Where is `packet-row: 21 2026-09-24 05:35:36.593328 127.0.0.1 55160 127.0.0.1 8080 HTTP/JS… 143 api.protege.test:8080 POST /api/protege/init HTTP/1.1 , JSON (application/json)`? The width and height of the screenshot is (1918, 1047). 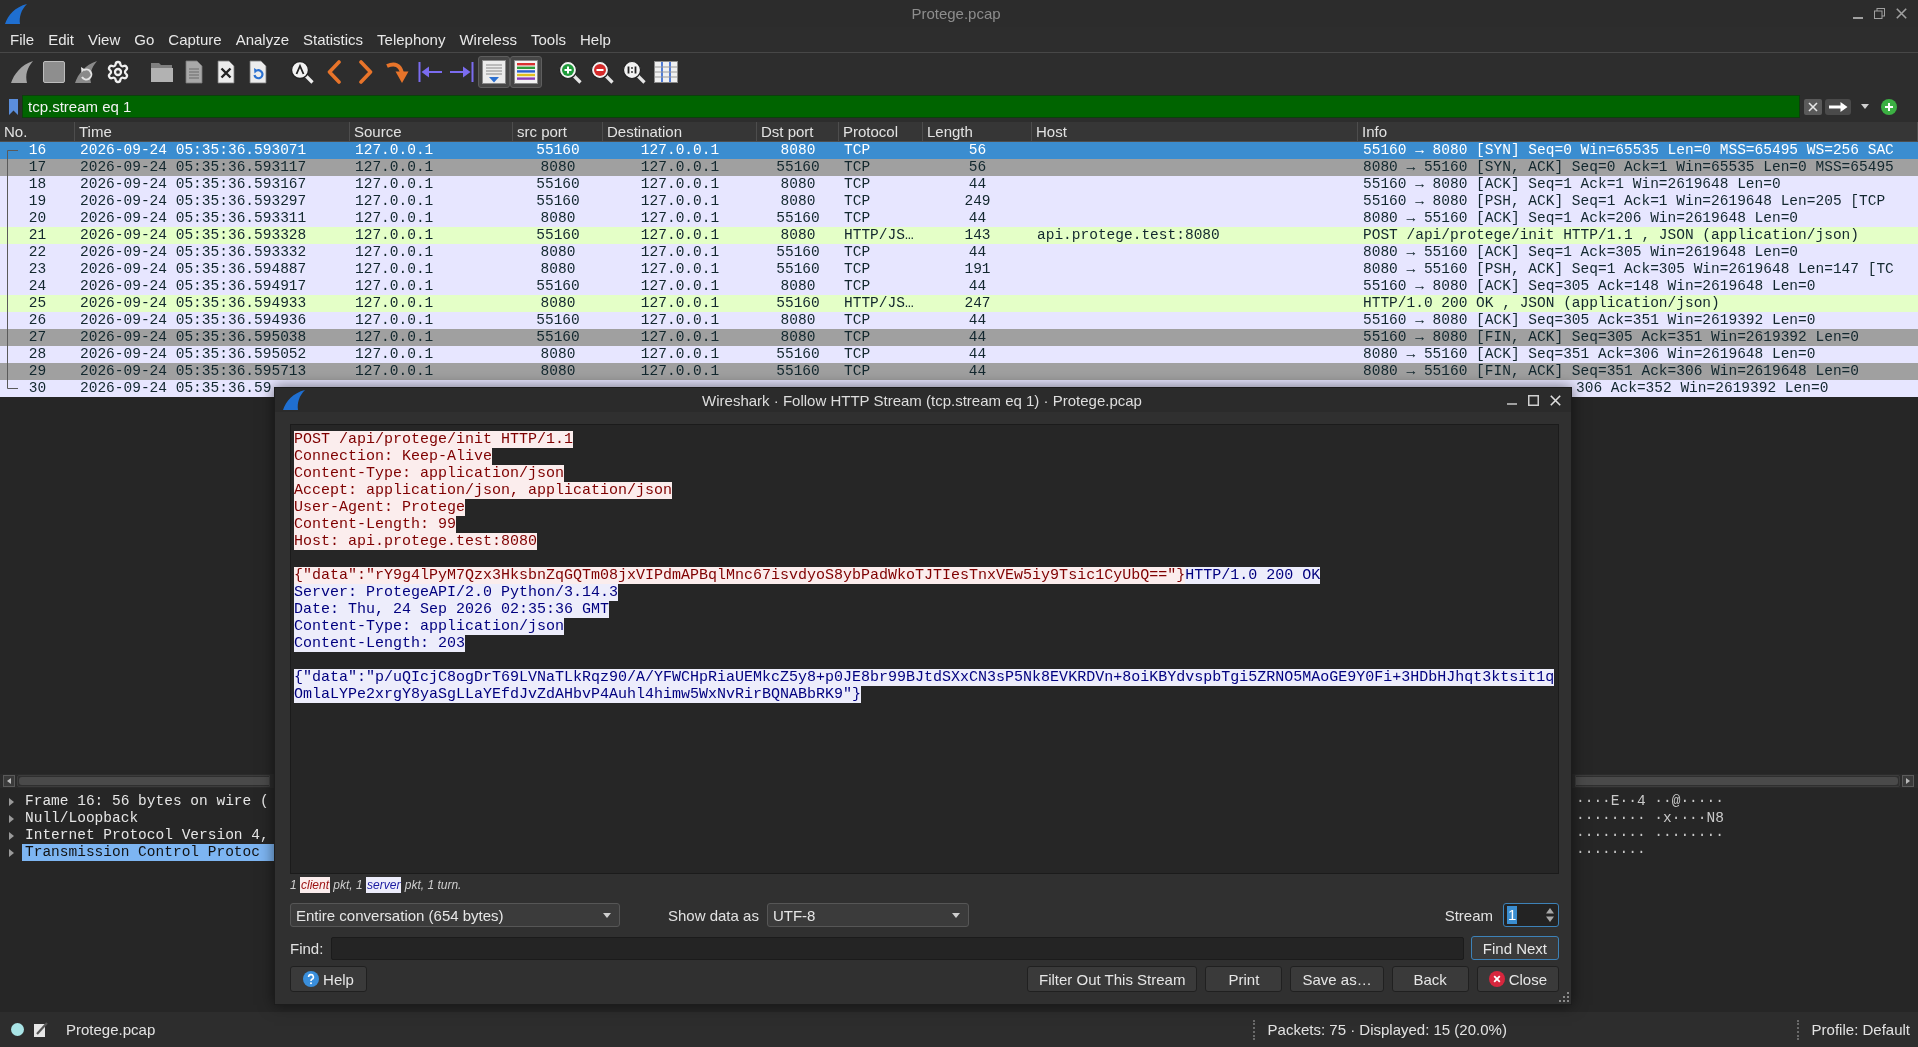
packet-row: 21 2026-09-24 05:35:36.593328 127.0.0.1 55160 127.0.0.1 8080 HTTP/JS… 143 api.protege.test:8080 POST /api/protege/init HTTP/1.1 , JSON (application/json) is located at coordinates (959, 235).